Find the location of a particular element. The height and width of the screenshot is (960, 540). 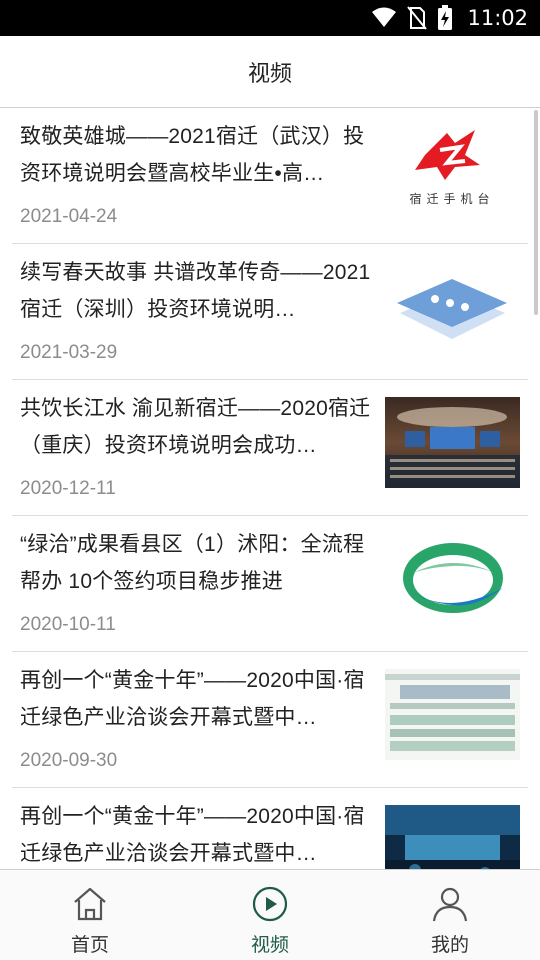

nav-home-label: 首页 is located at coordinates (89, 945).